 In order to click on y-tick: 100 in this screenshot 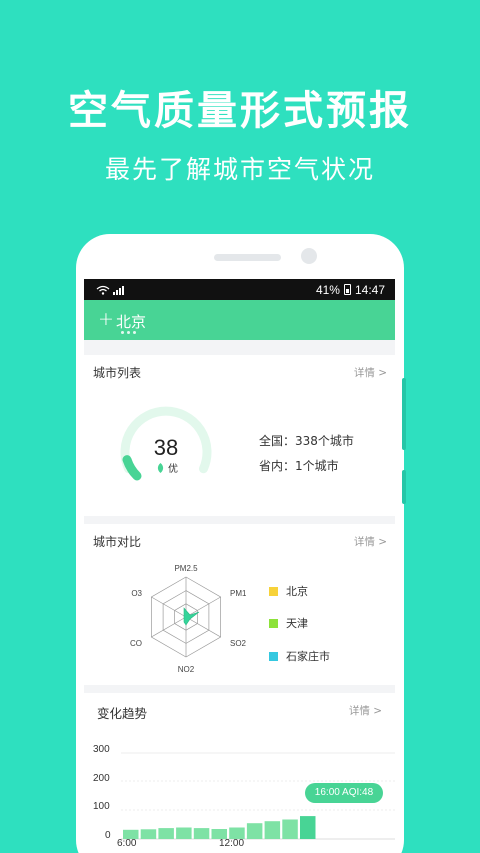, I will do `click(101, 806)`.